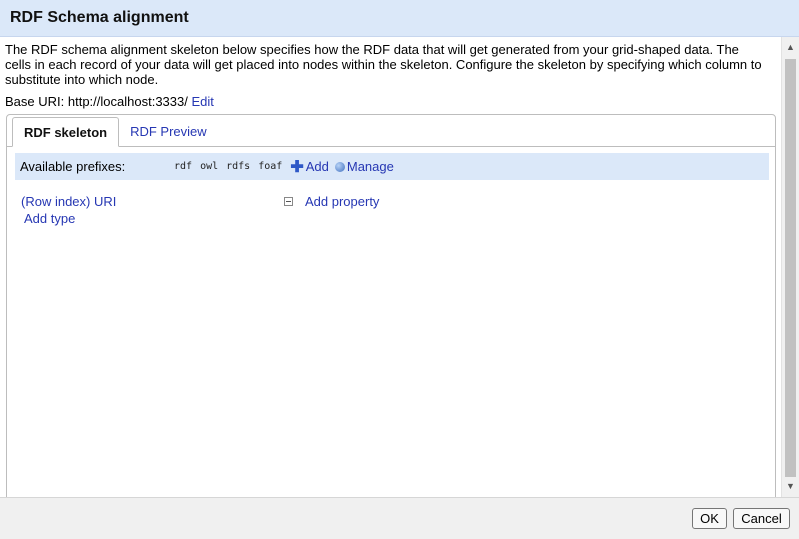  I want to click on base-uri-edit-link: Edit, so click(202, 101).